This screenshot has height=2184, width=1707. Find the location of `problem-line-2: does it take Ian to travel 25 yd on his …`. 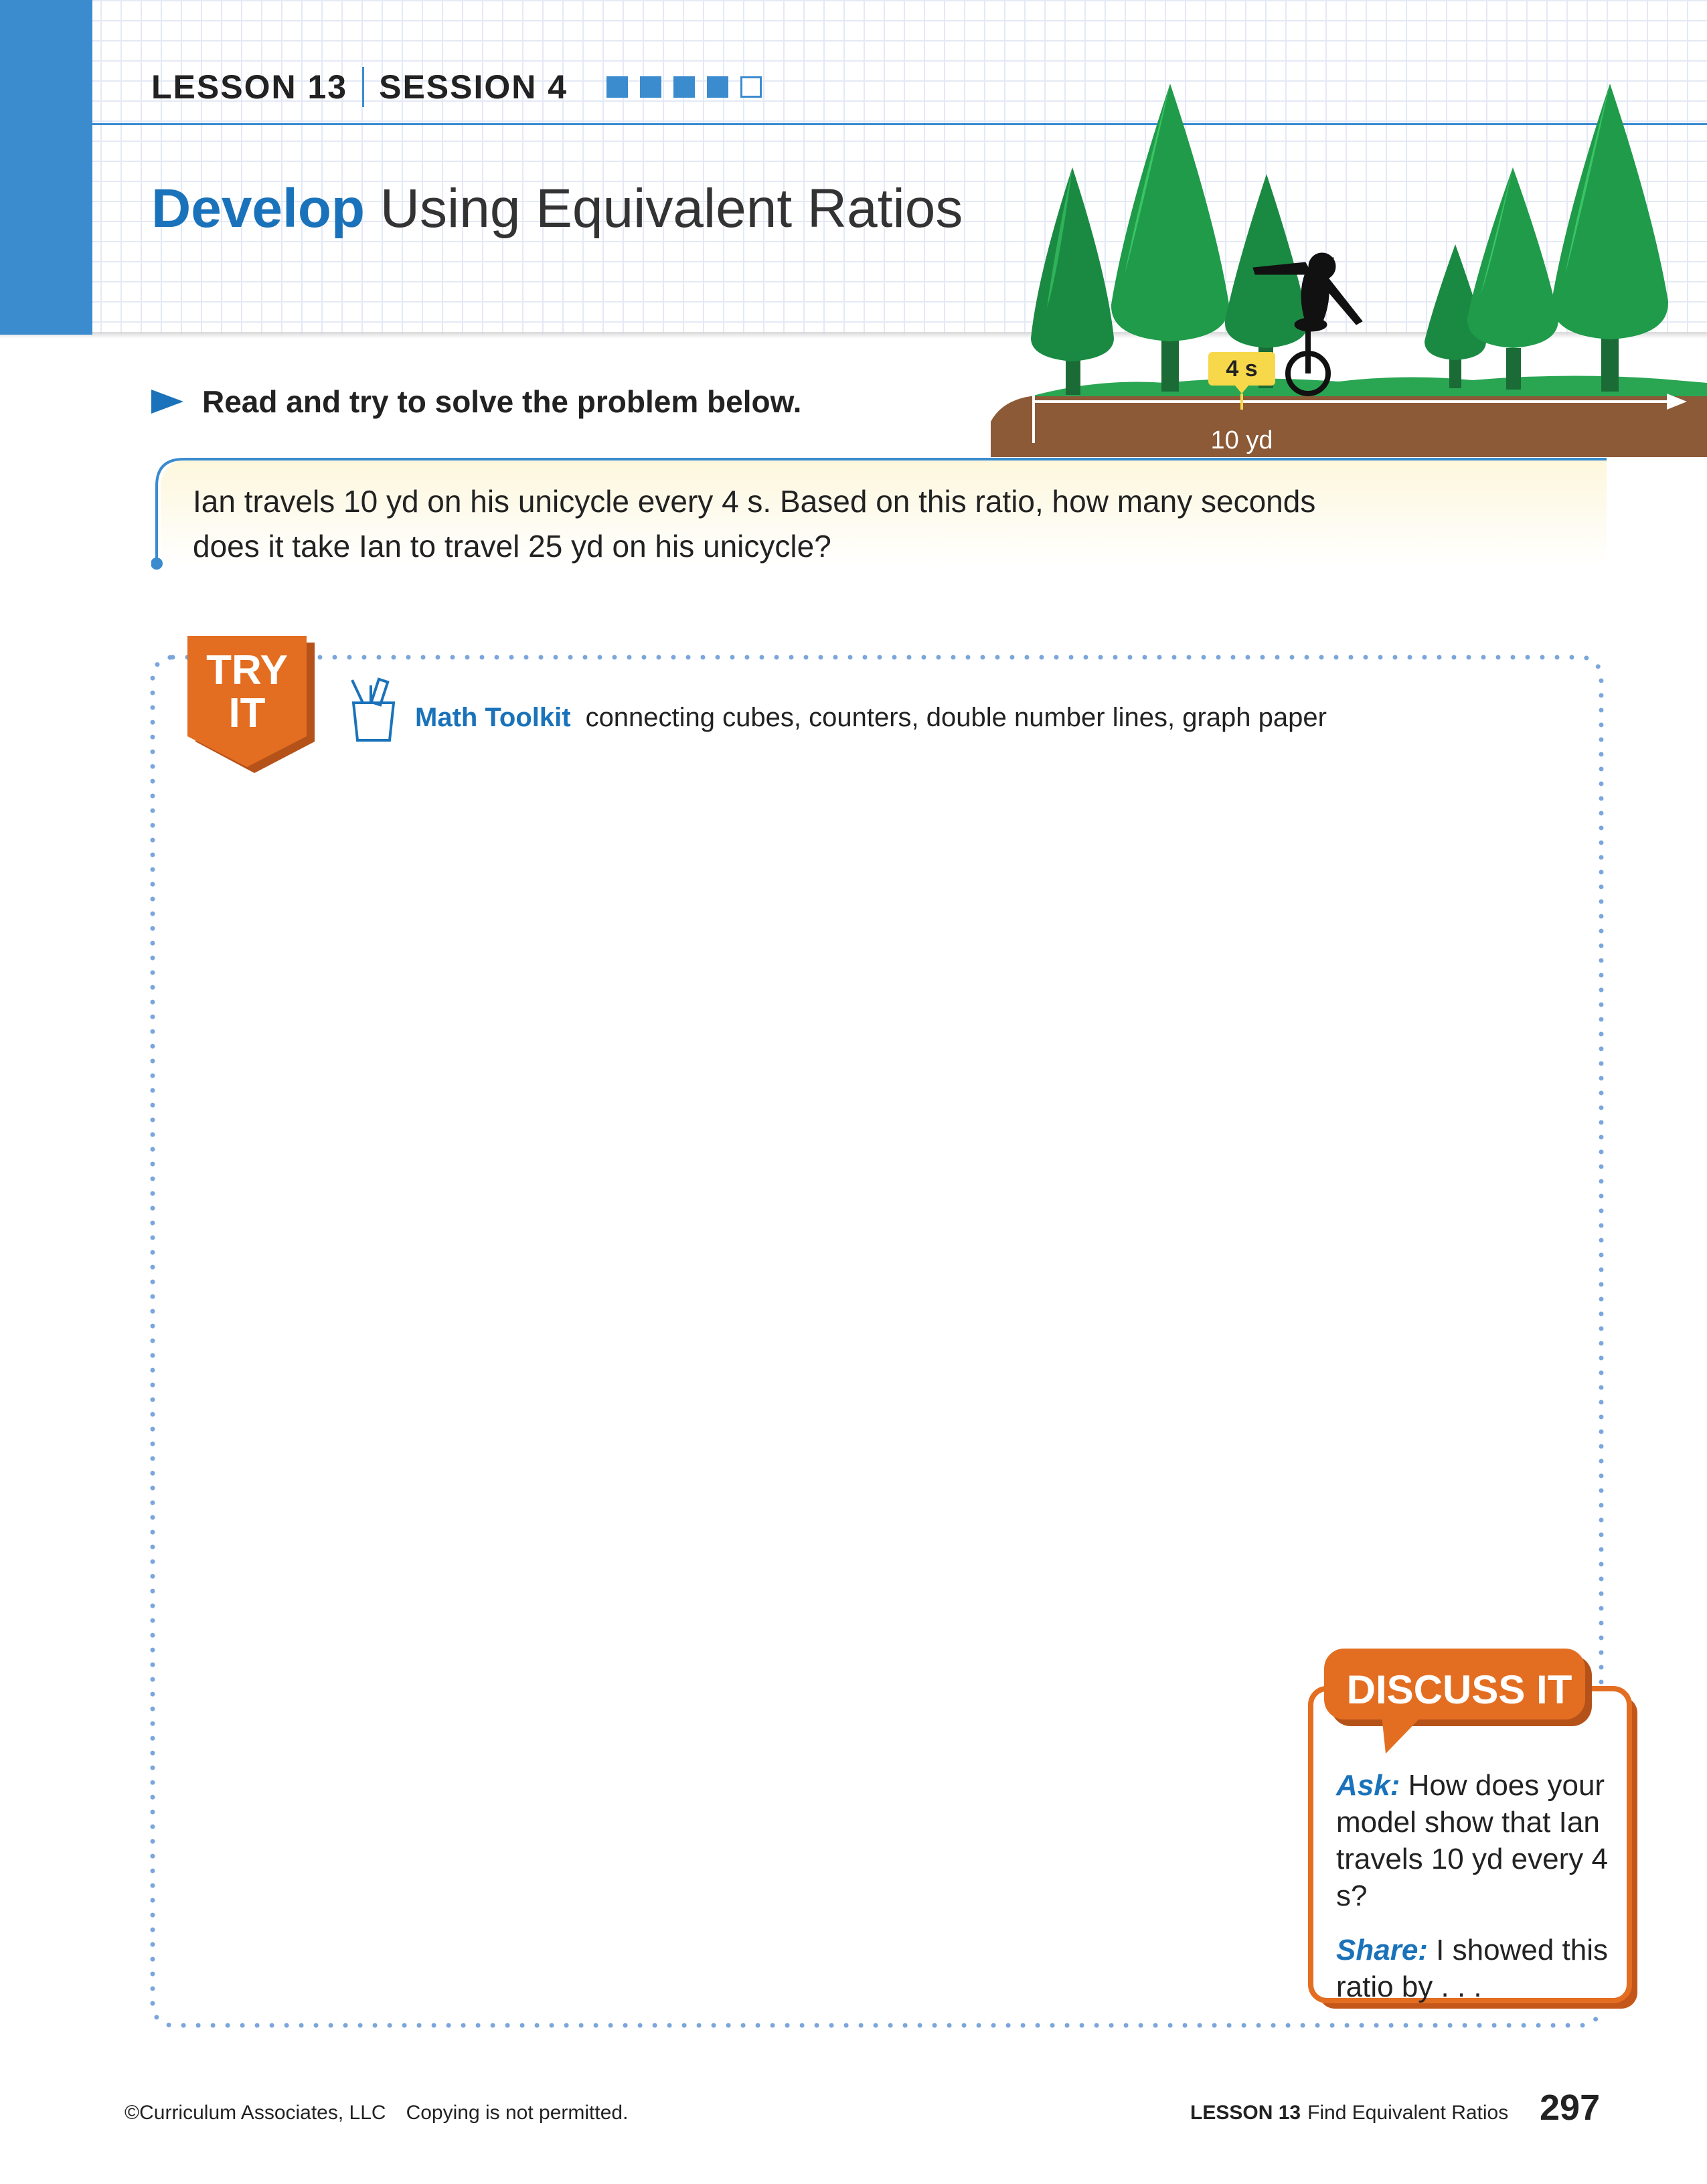

problem-line-2: does it take Ian to travel 25 yd on his … is located at coordinates (512, 546).